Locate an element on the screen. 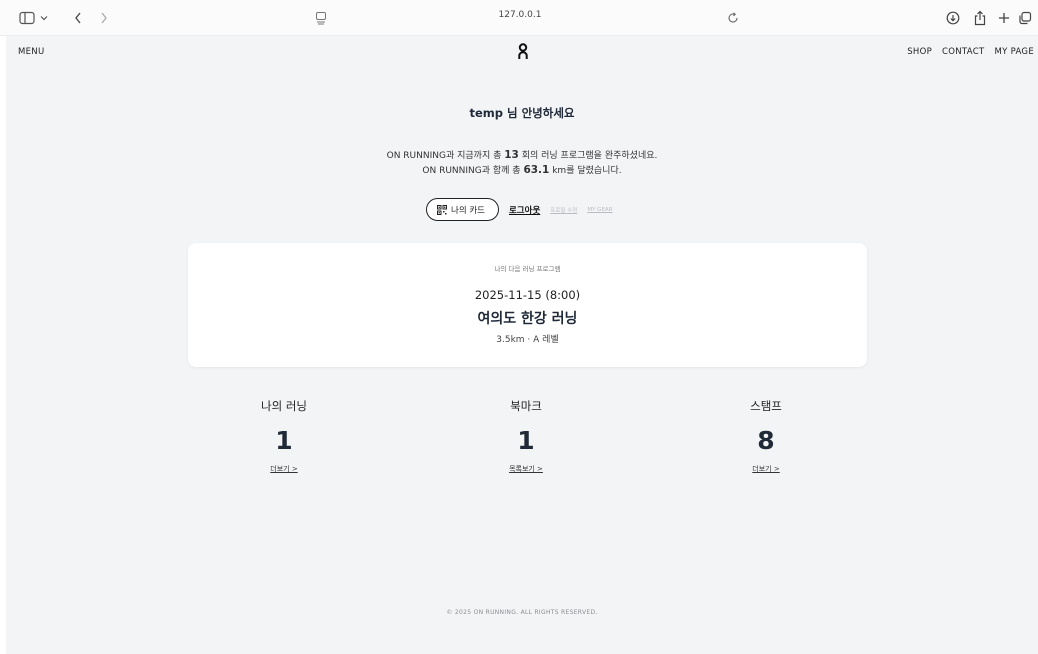 This screenshot has width=1038, height=654. reader-button is located at coordinates (321, 18).